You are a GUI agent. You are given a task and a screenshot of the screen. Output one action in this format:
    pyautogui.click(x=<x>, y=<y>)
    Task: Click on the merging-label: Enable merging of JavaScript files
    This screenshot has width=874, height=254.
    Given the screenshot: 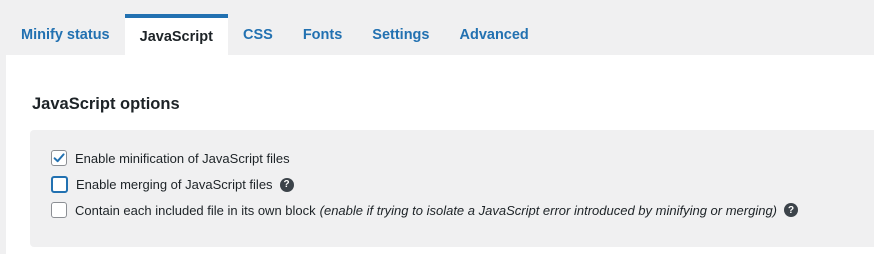 What is the action you would take?
    pyautogui.click(x=174, y=184)
    